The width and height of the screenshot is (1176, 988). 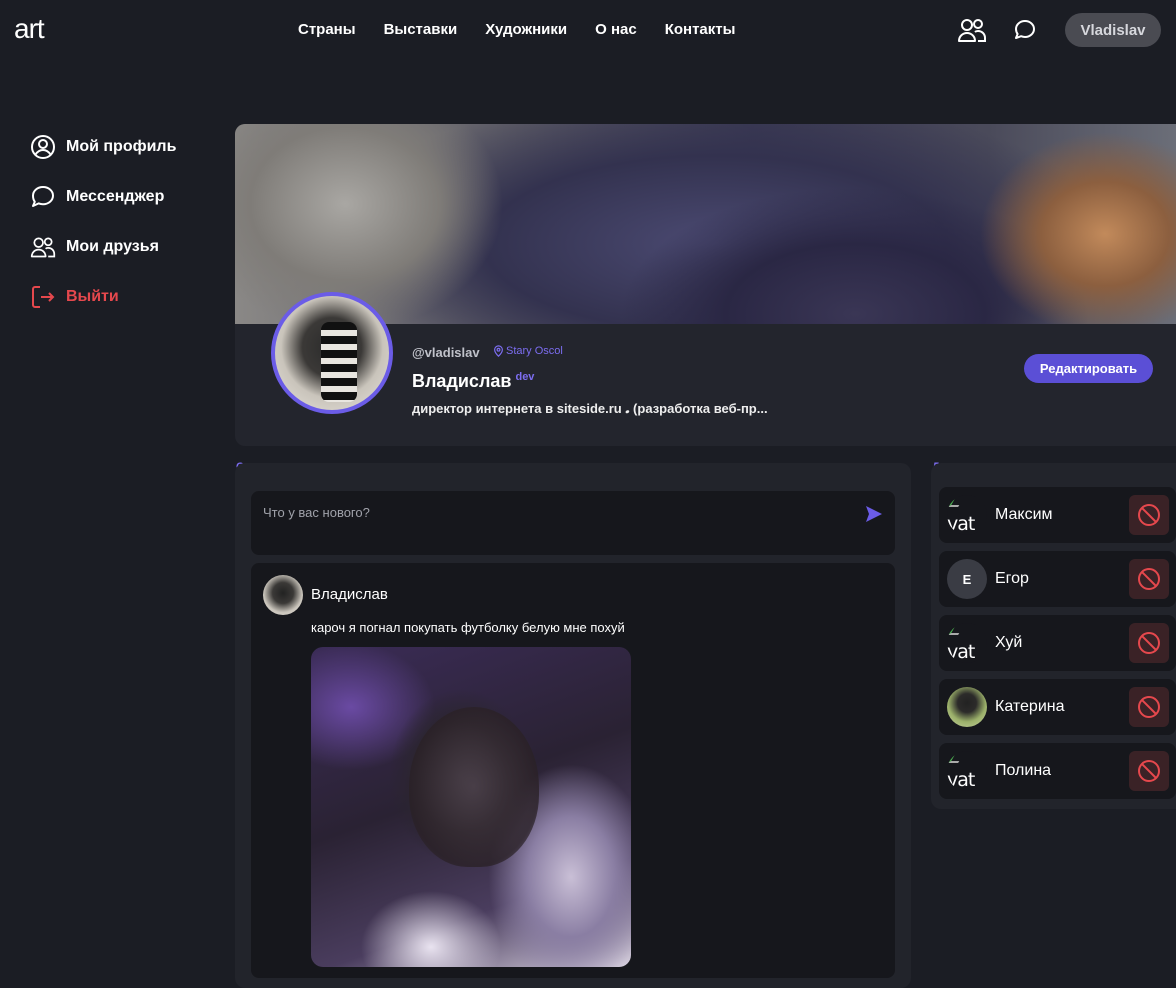 What do you see at coordinates (349, 594) in the screenshot?
I see `post-author-name: Владислав` at bounding box center [349, 594].